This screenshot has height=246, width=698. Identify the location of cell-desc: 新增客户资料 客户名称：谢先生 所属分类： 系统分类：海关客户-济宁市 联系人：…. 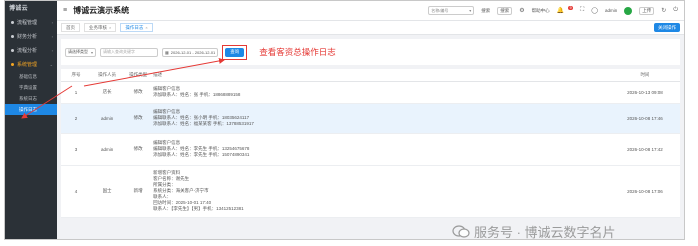
(303, 191).